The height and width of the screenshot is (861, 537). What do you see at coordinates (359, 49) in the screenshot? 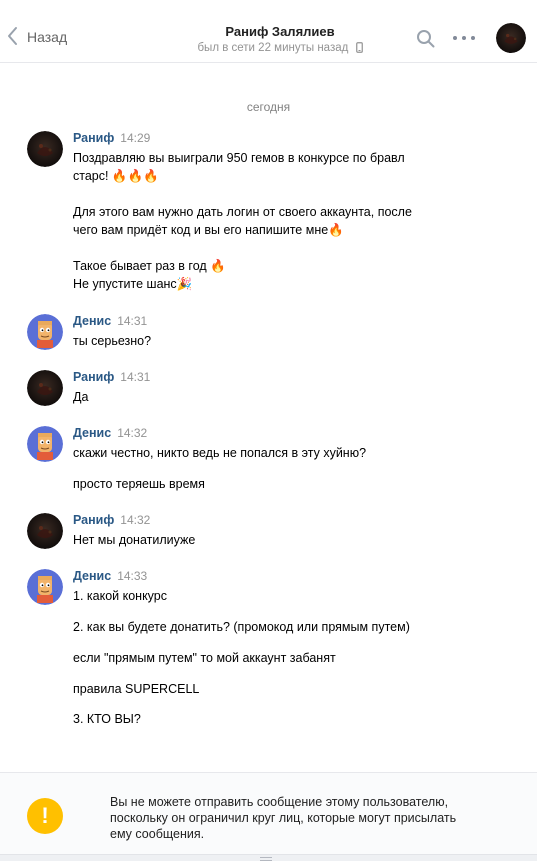
I see `mobile-phone-icon` at bounding box center [359, 49].